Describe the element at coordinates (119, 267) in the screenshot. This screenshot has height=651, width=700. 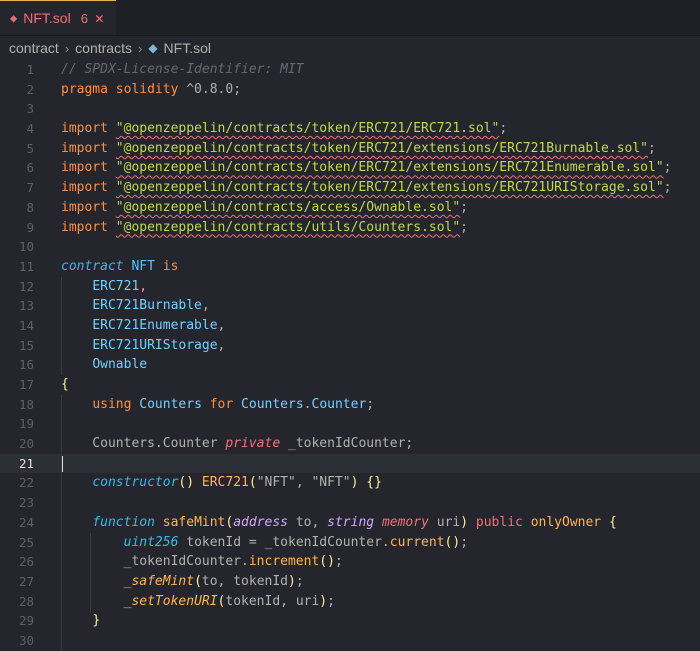
I see `code-text: contract NFT is` at that location.